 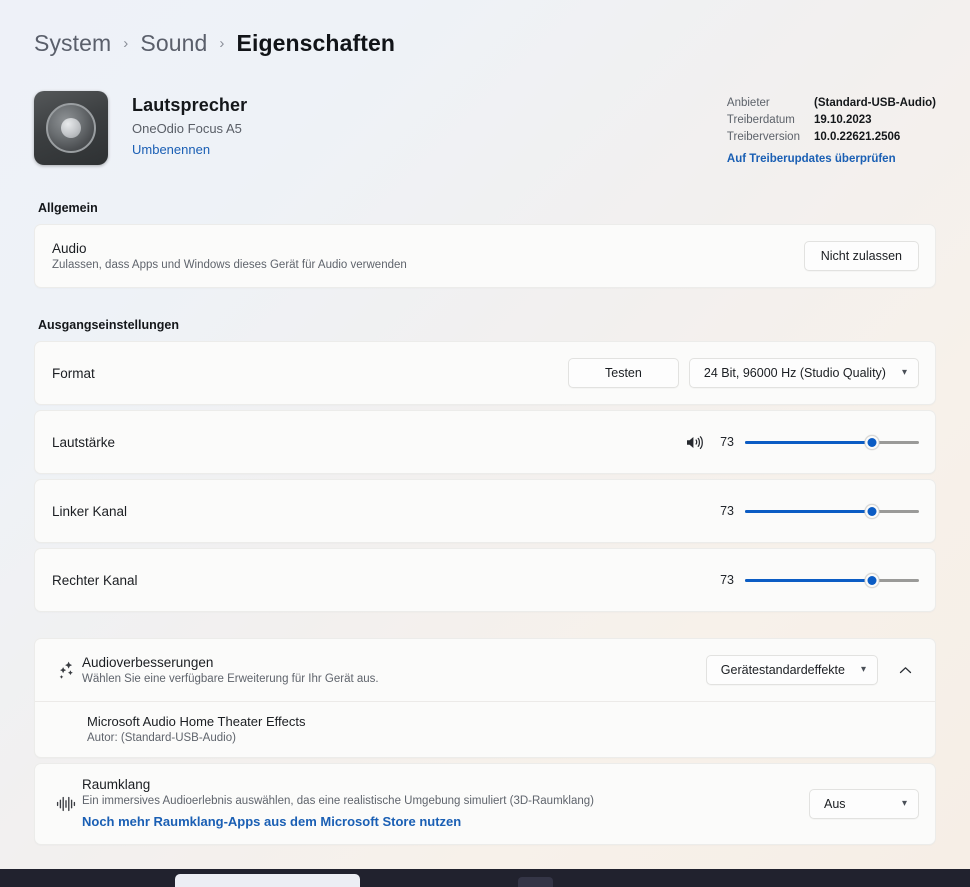 What do you see at coordinates (161, 738) in the screenshot?
I see `effect-author: Autor: (Standard-USB-Audio)` at bounding box center [161, 738].